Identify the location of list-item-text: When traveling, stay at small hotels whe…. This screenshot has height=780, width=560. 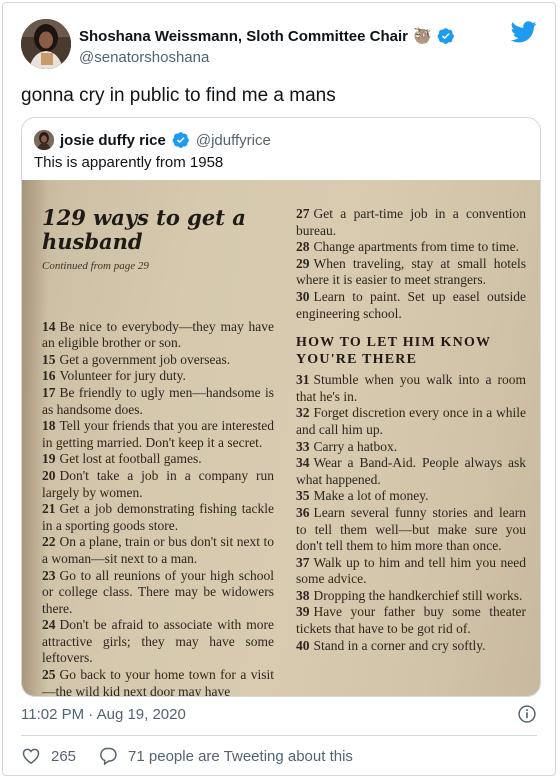
(411, 271).